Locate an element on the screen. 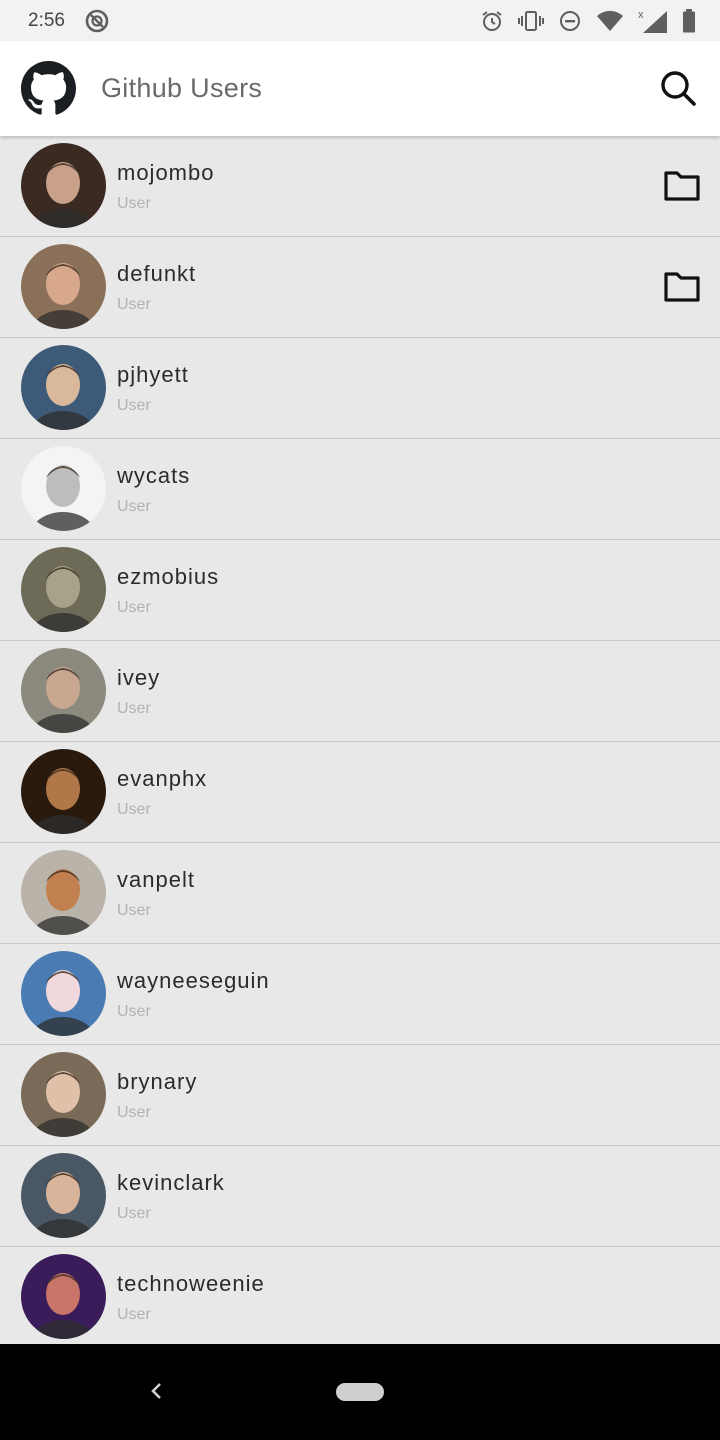  do-not-disturb-icon is located at coordinates (570, 21).